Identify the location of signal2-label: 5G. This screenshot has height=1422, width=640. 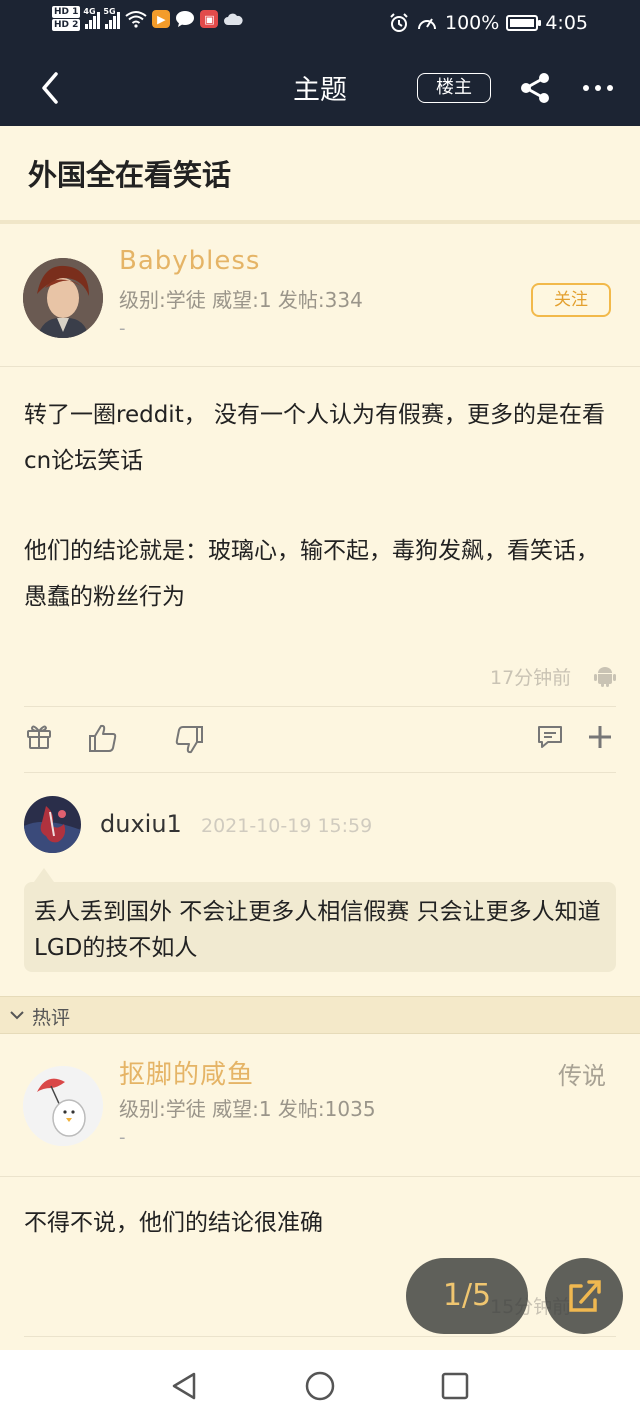
(109, 11).